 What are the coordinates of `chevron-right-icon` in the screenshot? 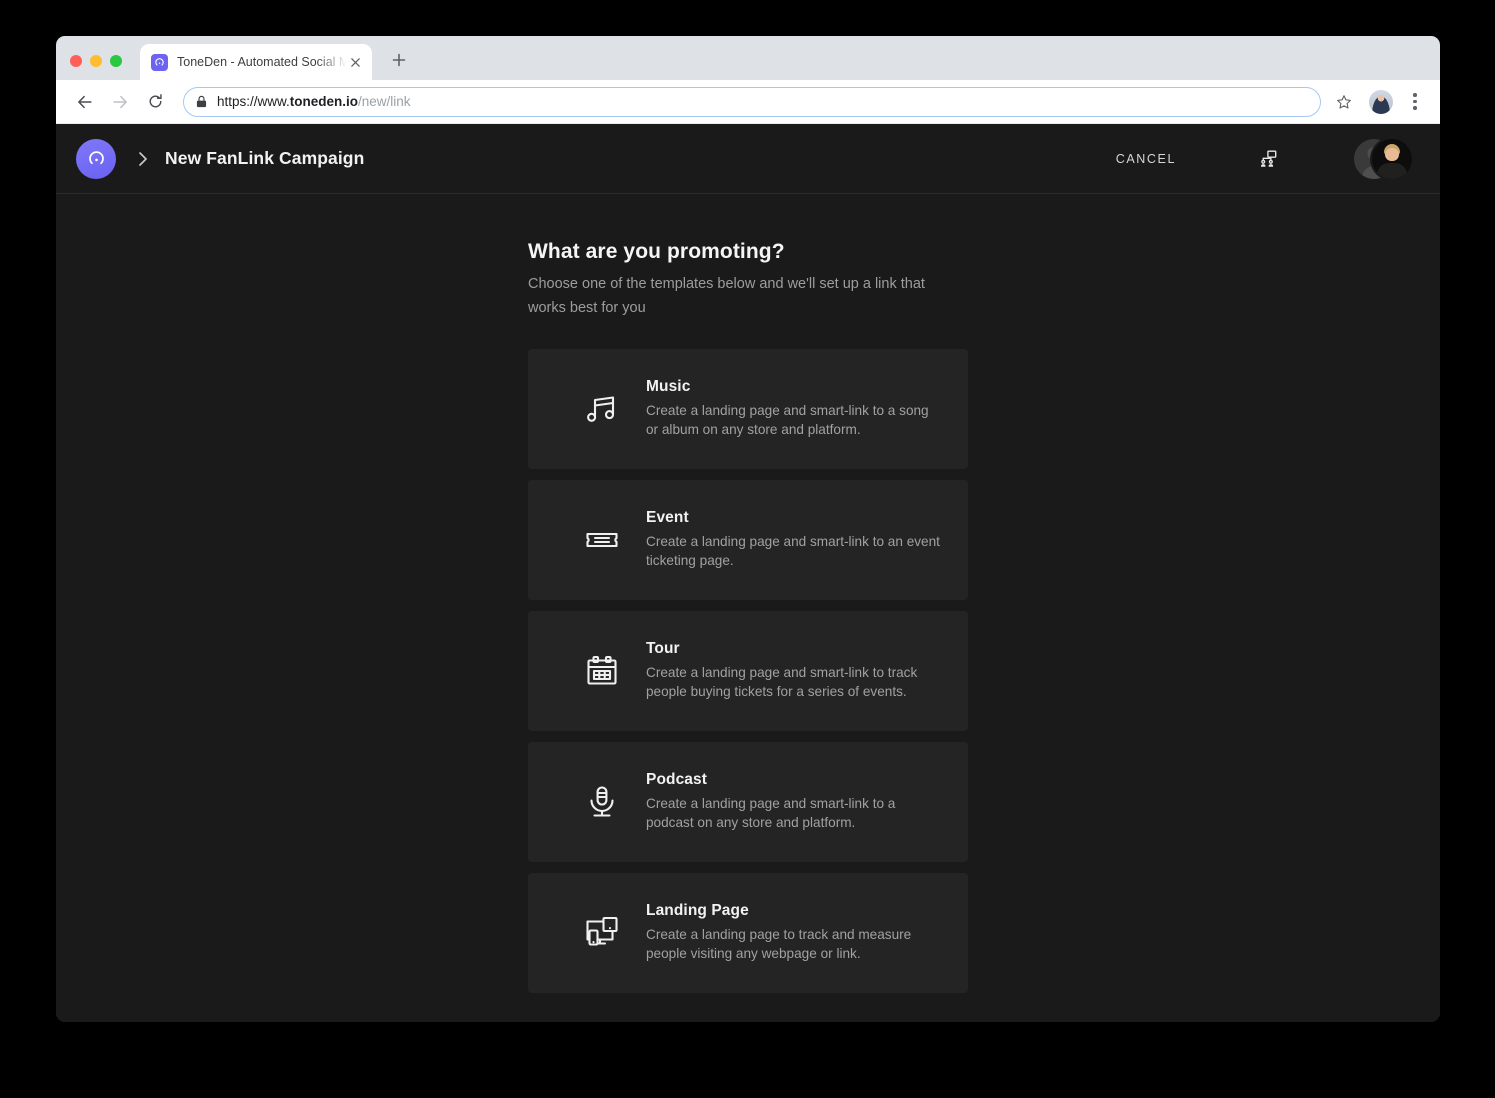 It's located at (143, 159).